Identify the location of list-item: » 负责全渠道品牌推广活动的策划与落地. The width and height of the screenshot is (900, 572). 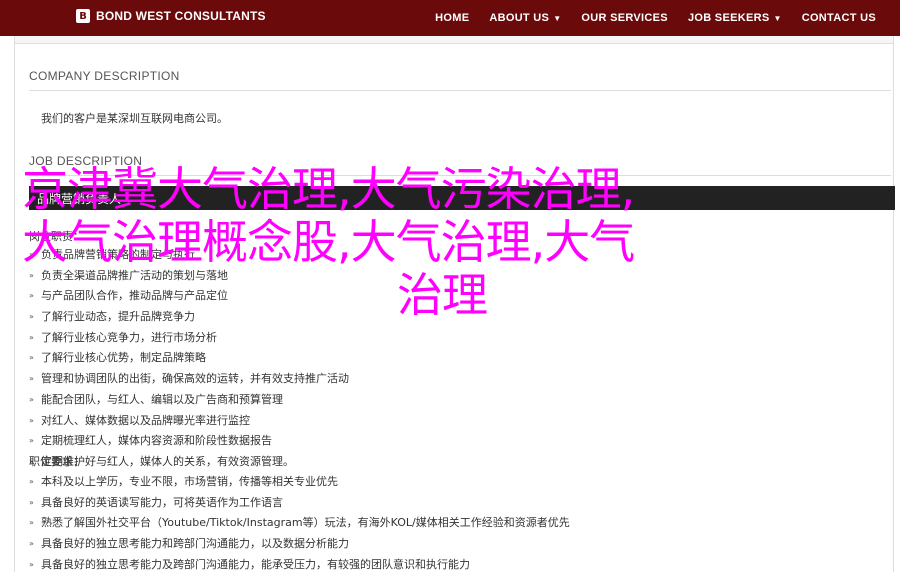
(189, 276).